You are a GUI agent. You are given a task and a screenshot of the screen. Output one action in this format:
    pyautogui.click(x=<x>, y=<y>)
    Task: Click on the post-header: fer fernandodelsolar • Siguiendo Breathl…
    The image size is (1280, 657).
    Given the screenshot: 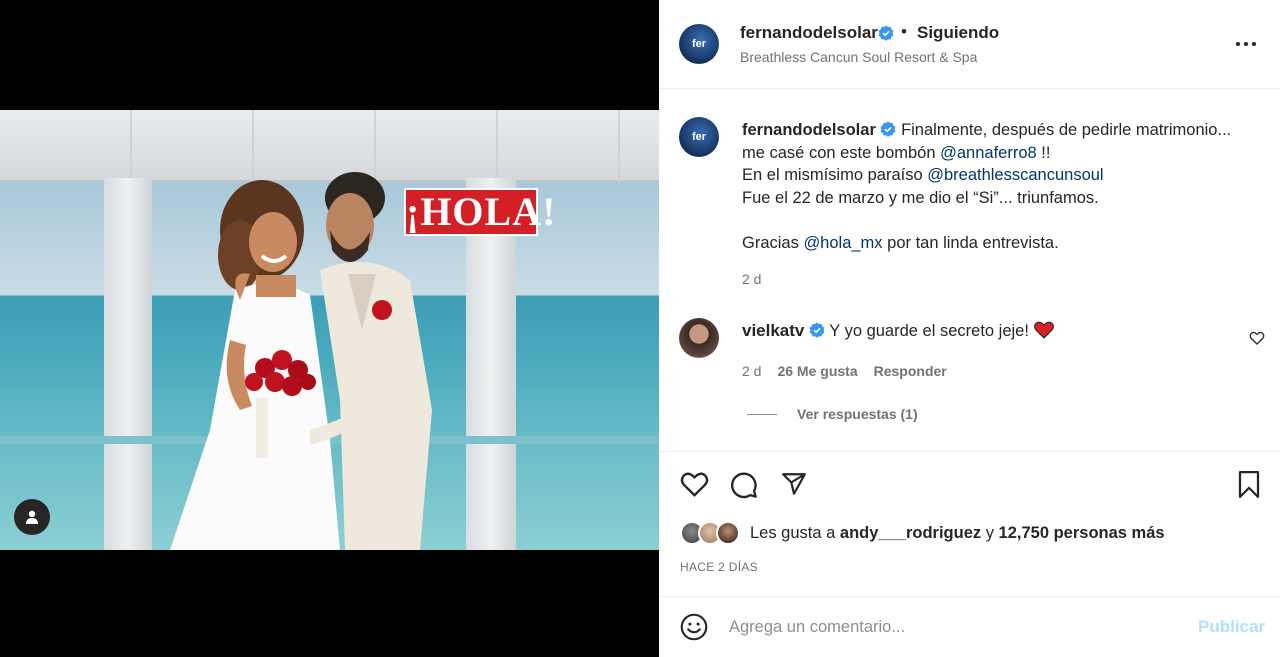 What is the action you would take?
    pyautogui.click(x=969, y=44)
    